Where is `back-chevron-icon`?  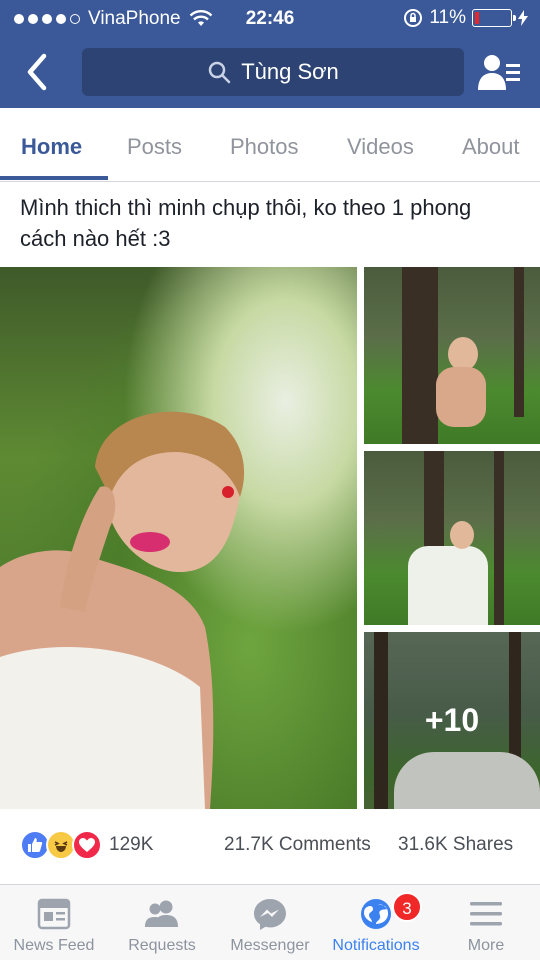
back-chevron-icon is located at coordinates (37, 72).